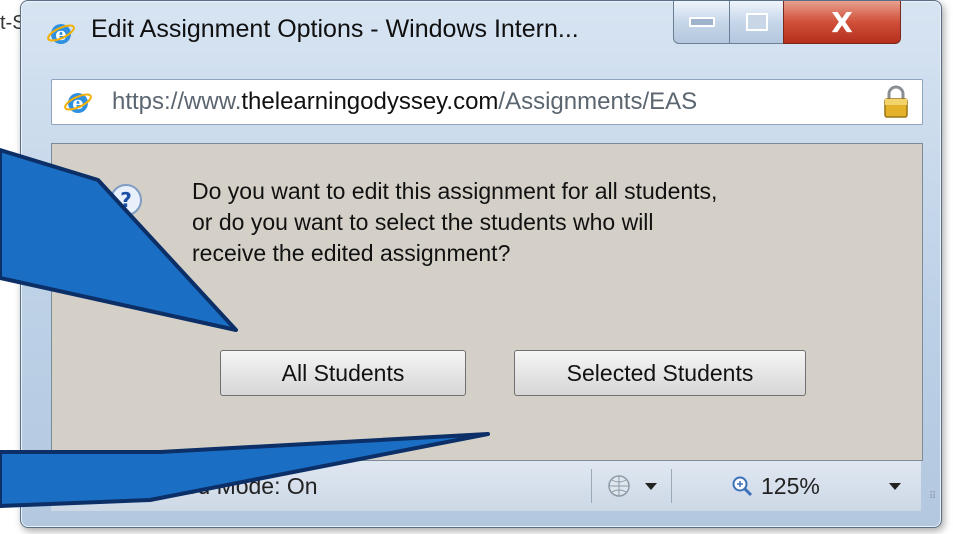 The width and height of the screenshot is (953, 534). What do you see at coordinates (343, 373) in the screenshot?
I see `all-students-button: All Students` at bounding box center [343, 373].